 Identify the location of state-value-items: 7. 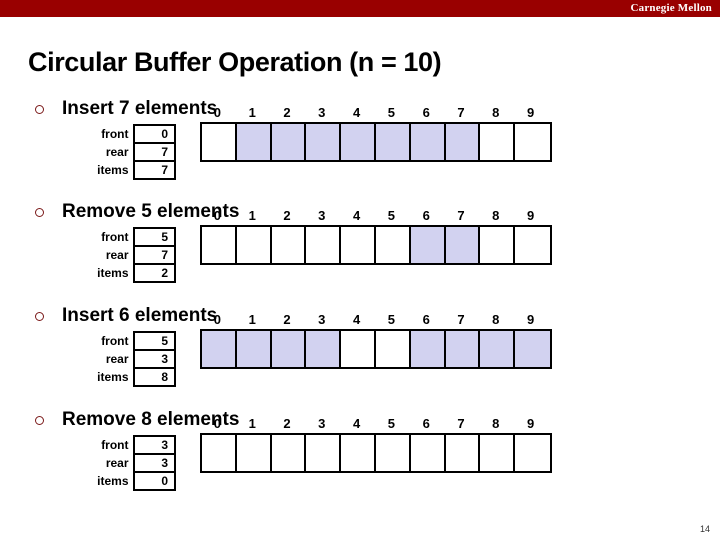
(154, 170).